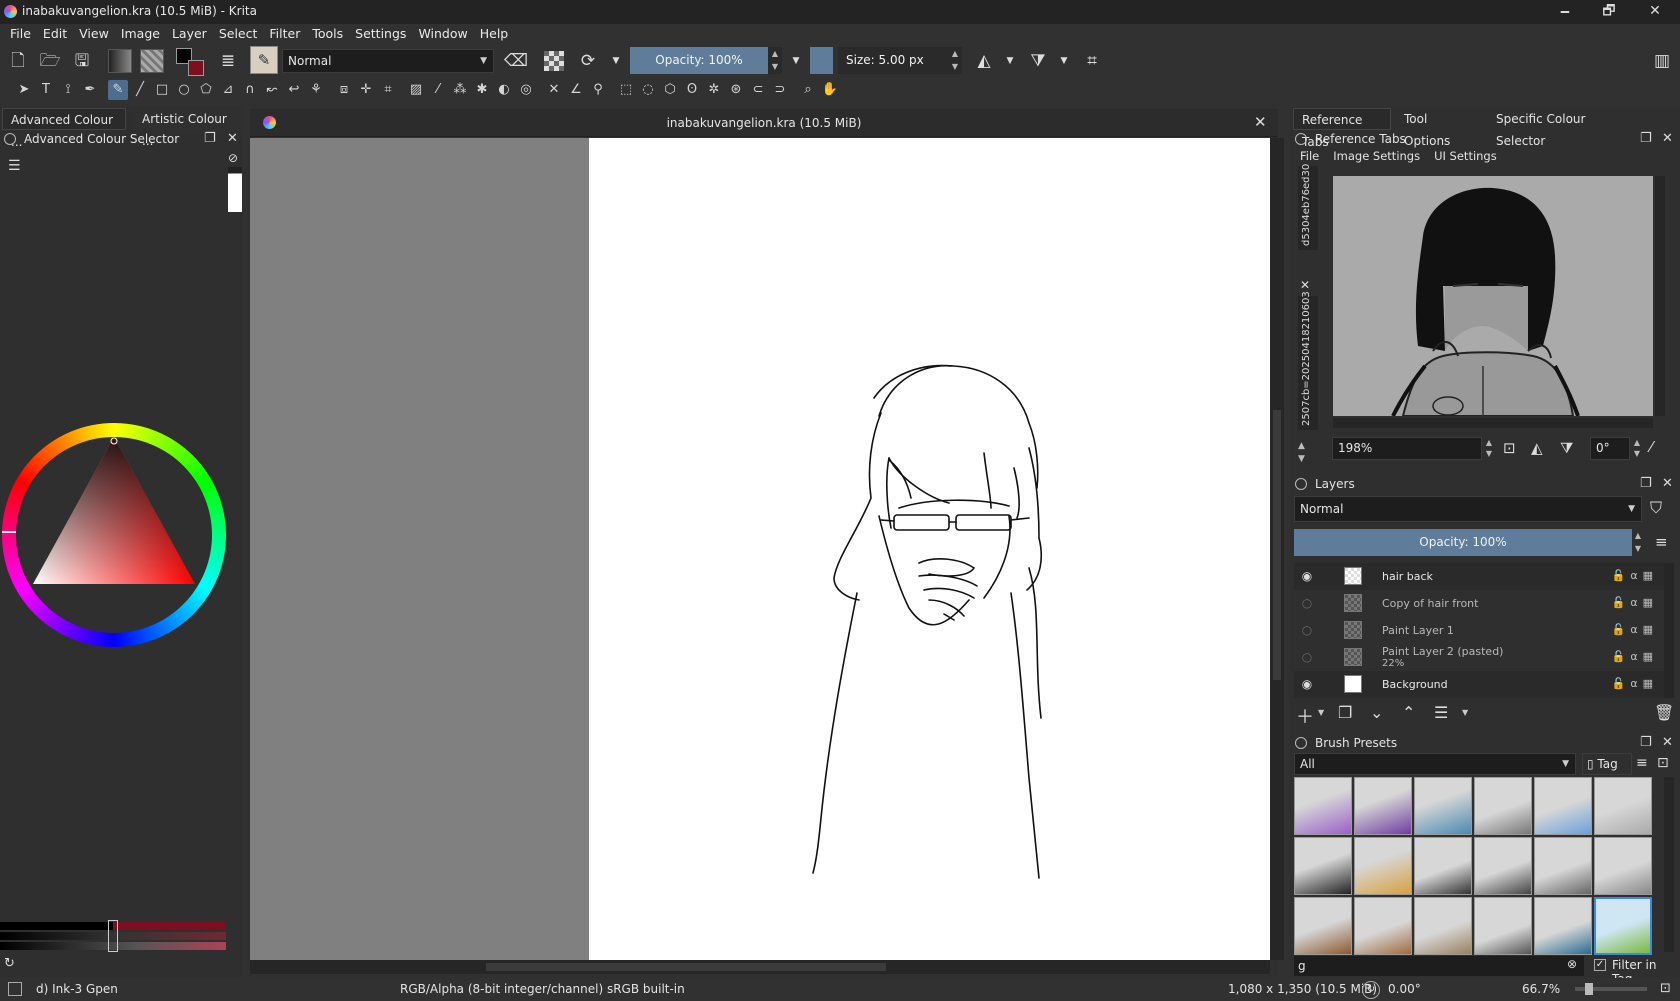 This screenshot has height=1001, width=1680. What do you see at coordinates (1479, 684) in the screenshot?
I see `layer-row: ◉ Background 🔓α▦` at bounding box center [1479, 684].